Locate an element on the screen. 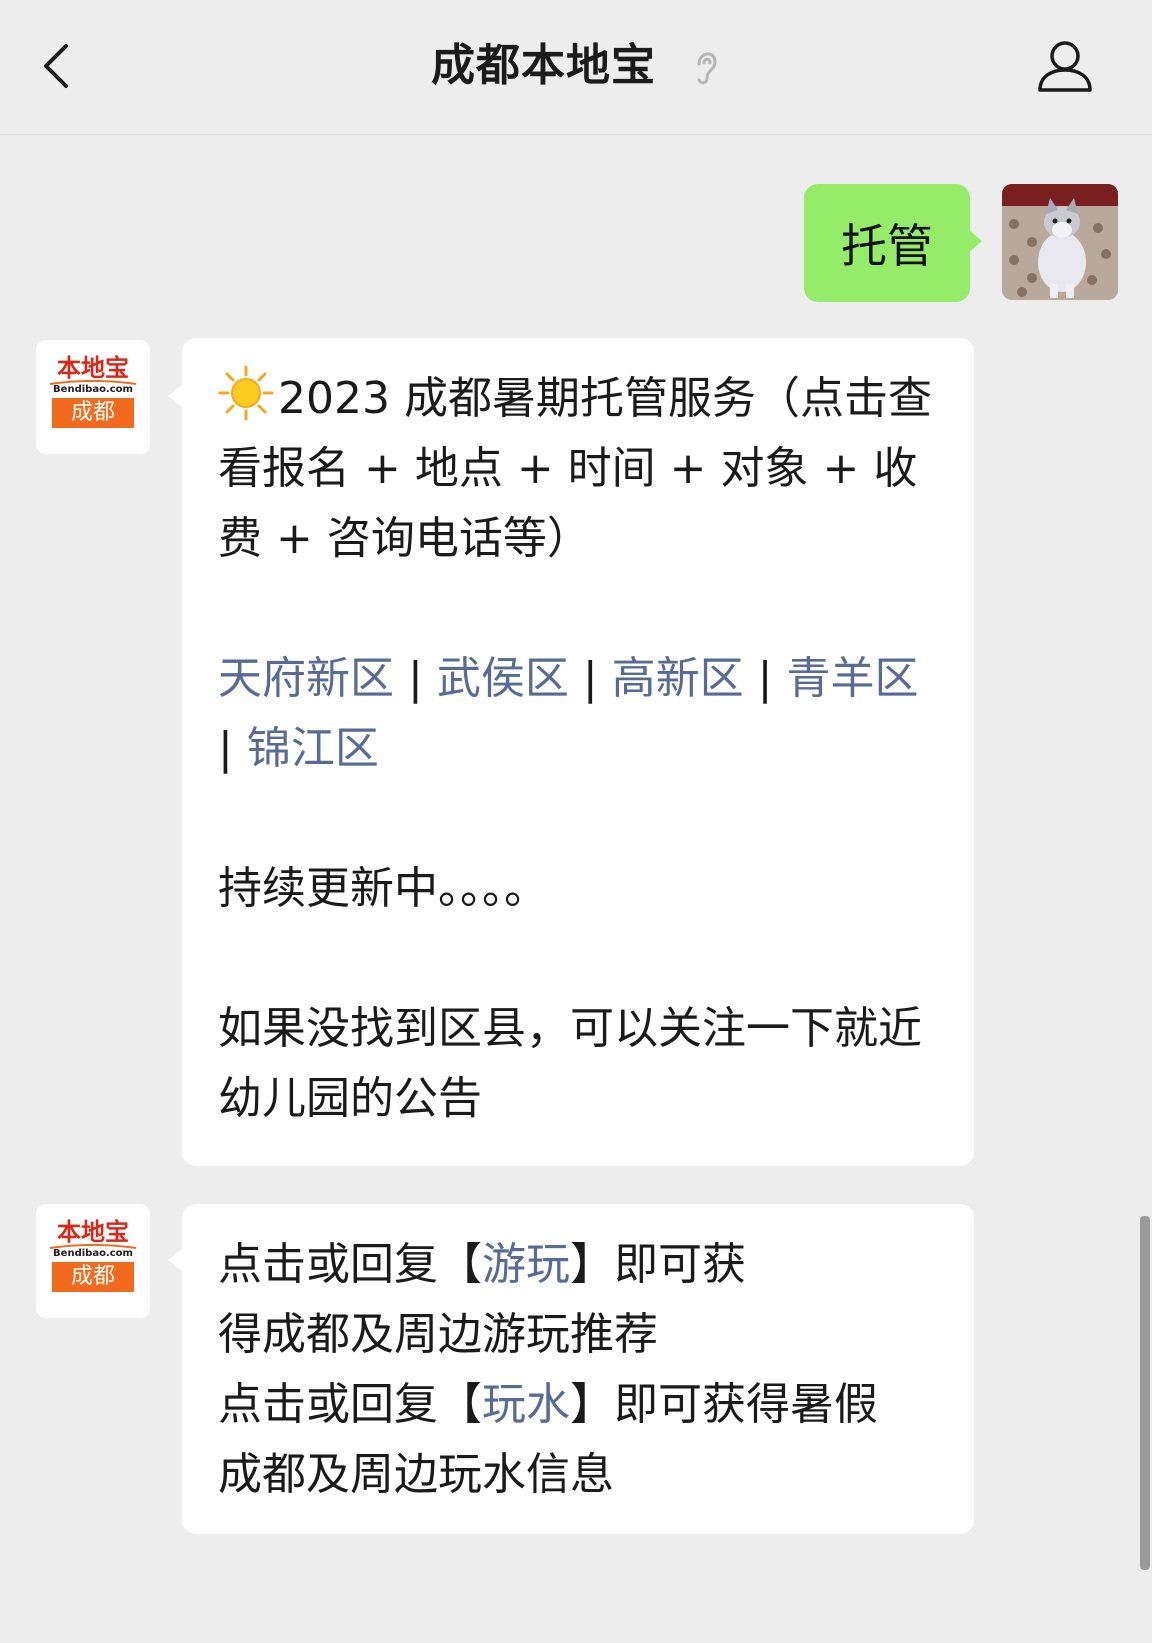  chat-title: 成都本地宝 is located at coordinates (543, 65).